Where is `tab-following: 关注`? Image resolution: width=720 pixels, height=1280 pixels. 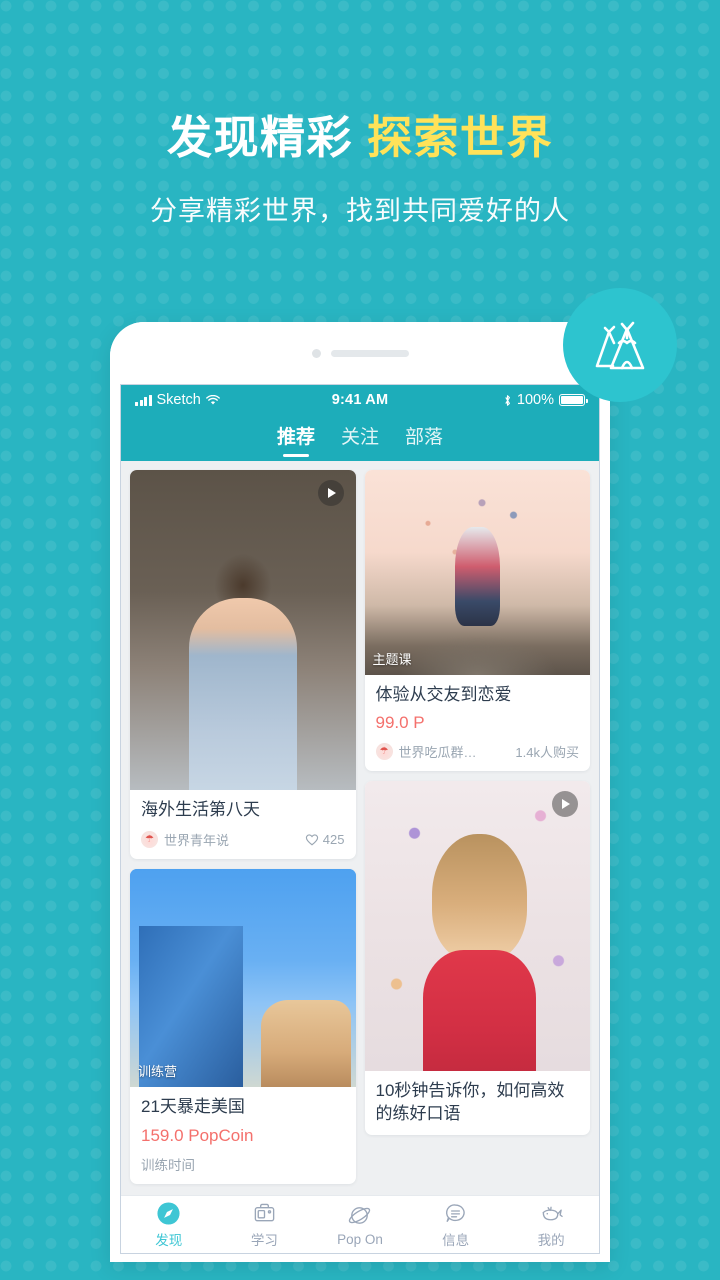 tab-following: 关注 is located at coordinates (360, 438).